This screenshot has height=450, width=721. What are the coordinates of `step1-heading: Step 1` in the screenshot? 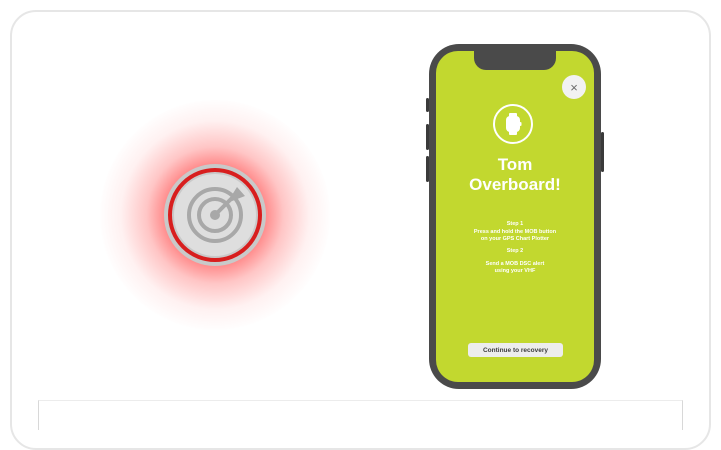 It's located at (515, 224).